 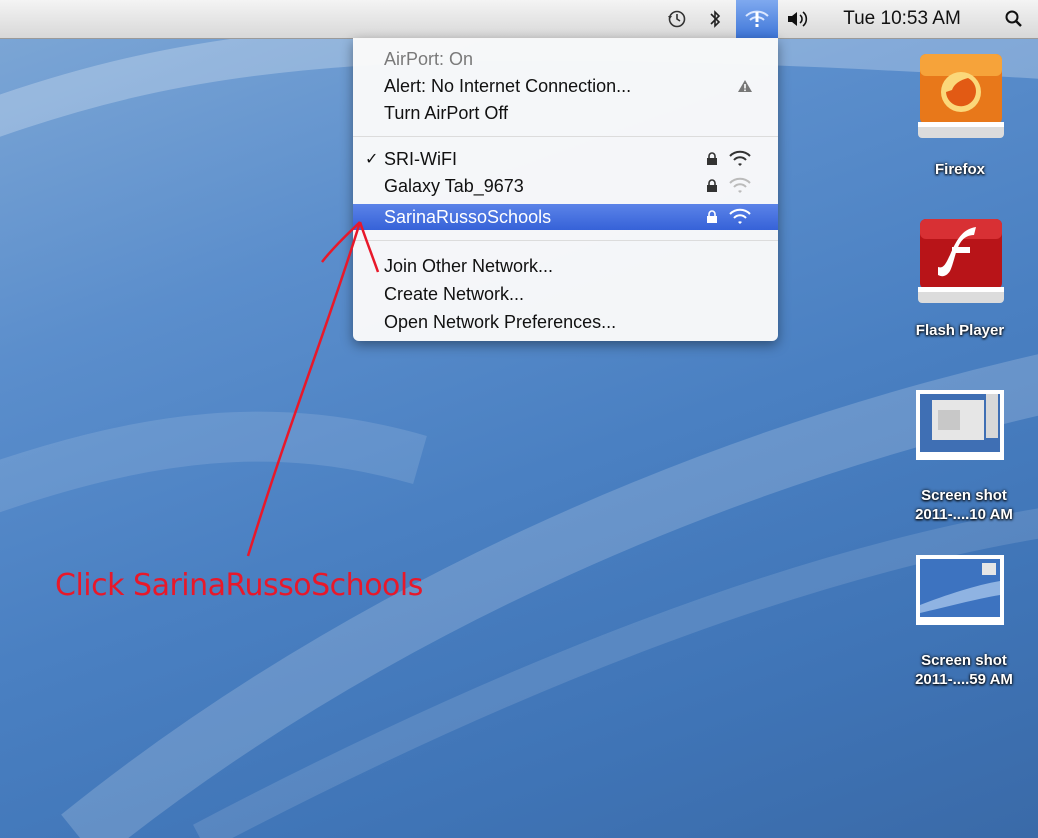 I want to click on annotation-text: Click SarinaRussoSchools, so click(x=239, y=585).